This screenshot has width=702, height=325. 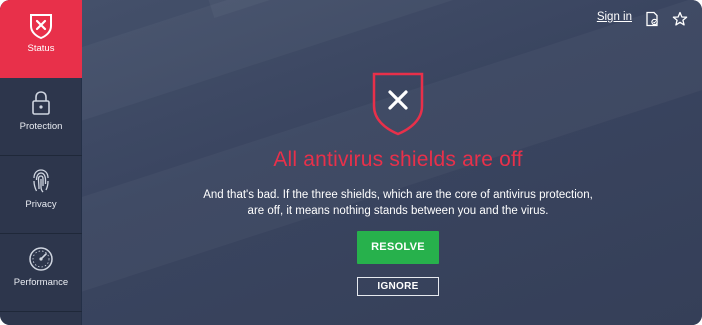 What do you see at coordinates (652, 19) in the screenshot?
I see `license-icon` at bounding box center [652, 19].